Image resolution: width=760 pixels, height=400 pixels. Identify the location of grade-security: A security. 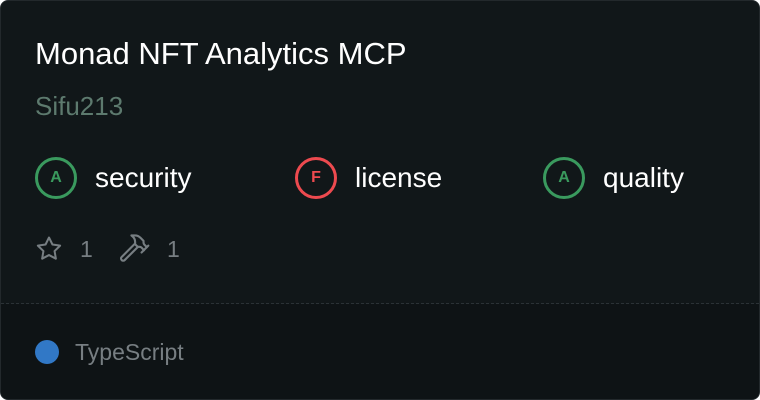
(113, 178).